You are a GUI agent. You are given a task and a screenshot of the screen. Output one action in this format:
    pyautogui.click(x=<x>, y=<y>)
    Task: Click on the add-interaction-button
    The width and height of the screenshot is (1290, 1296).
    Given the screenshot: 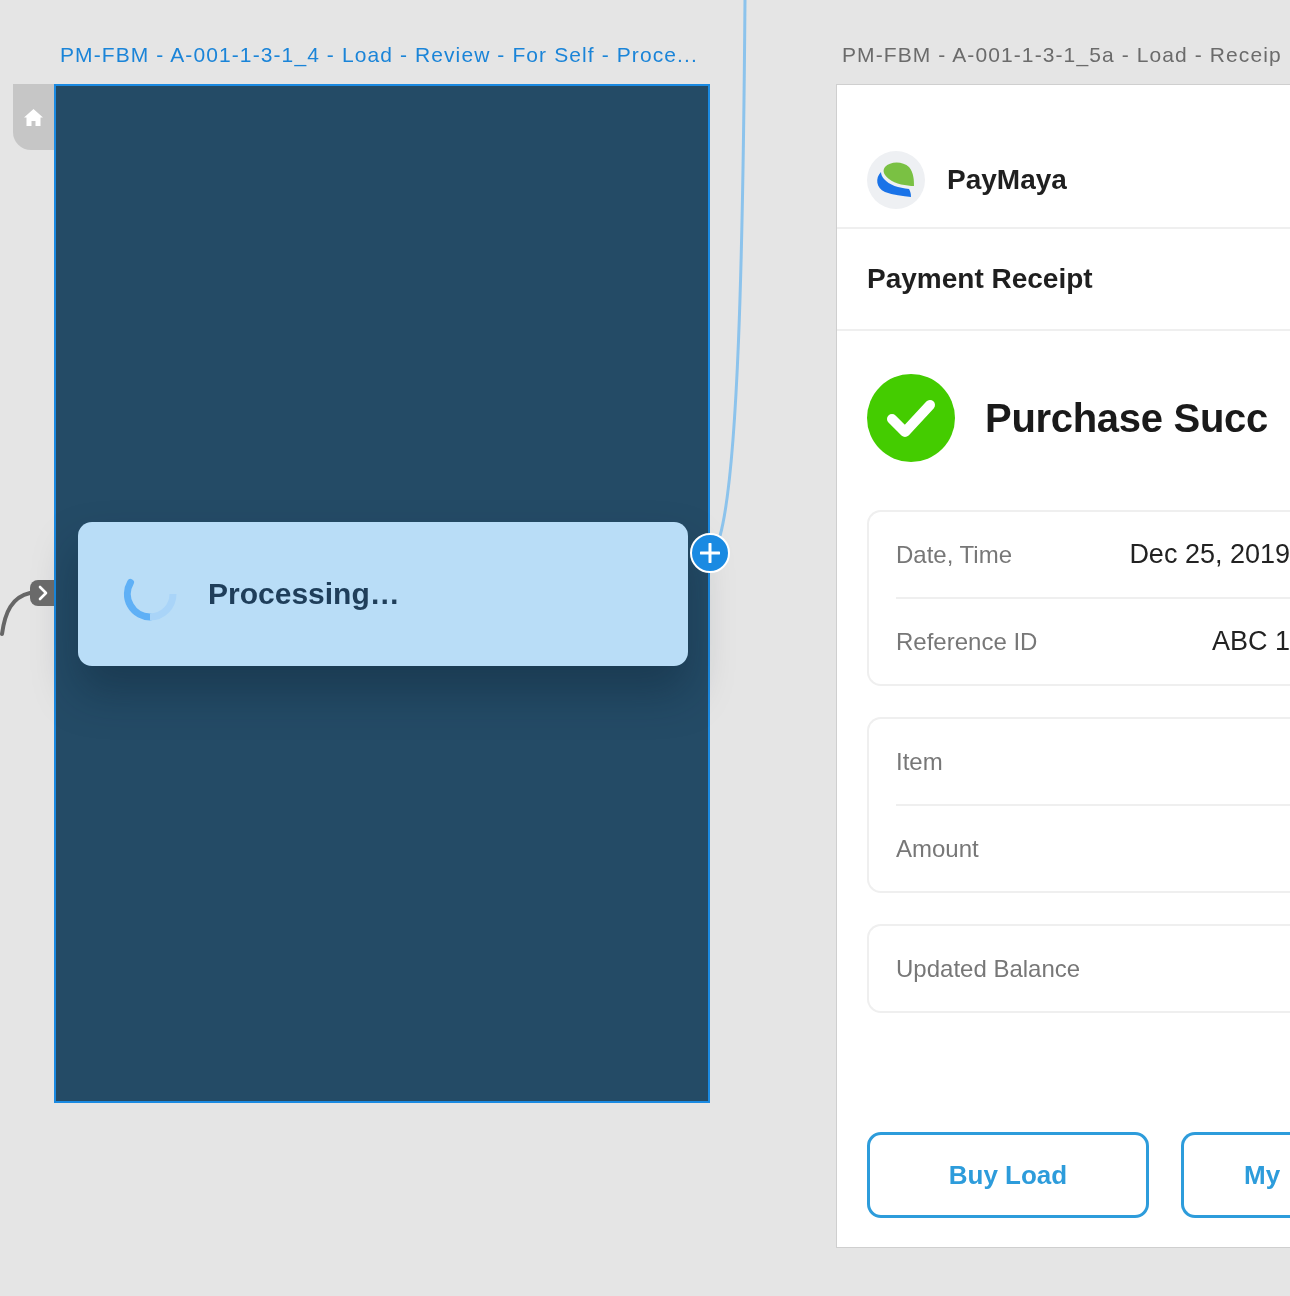 What is the action you would take?
    pyautogui.click(x=710, y=553)
    